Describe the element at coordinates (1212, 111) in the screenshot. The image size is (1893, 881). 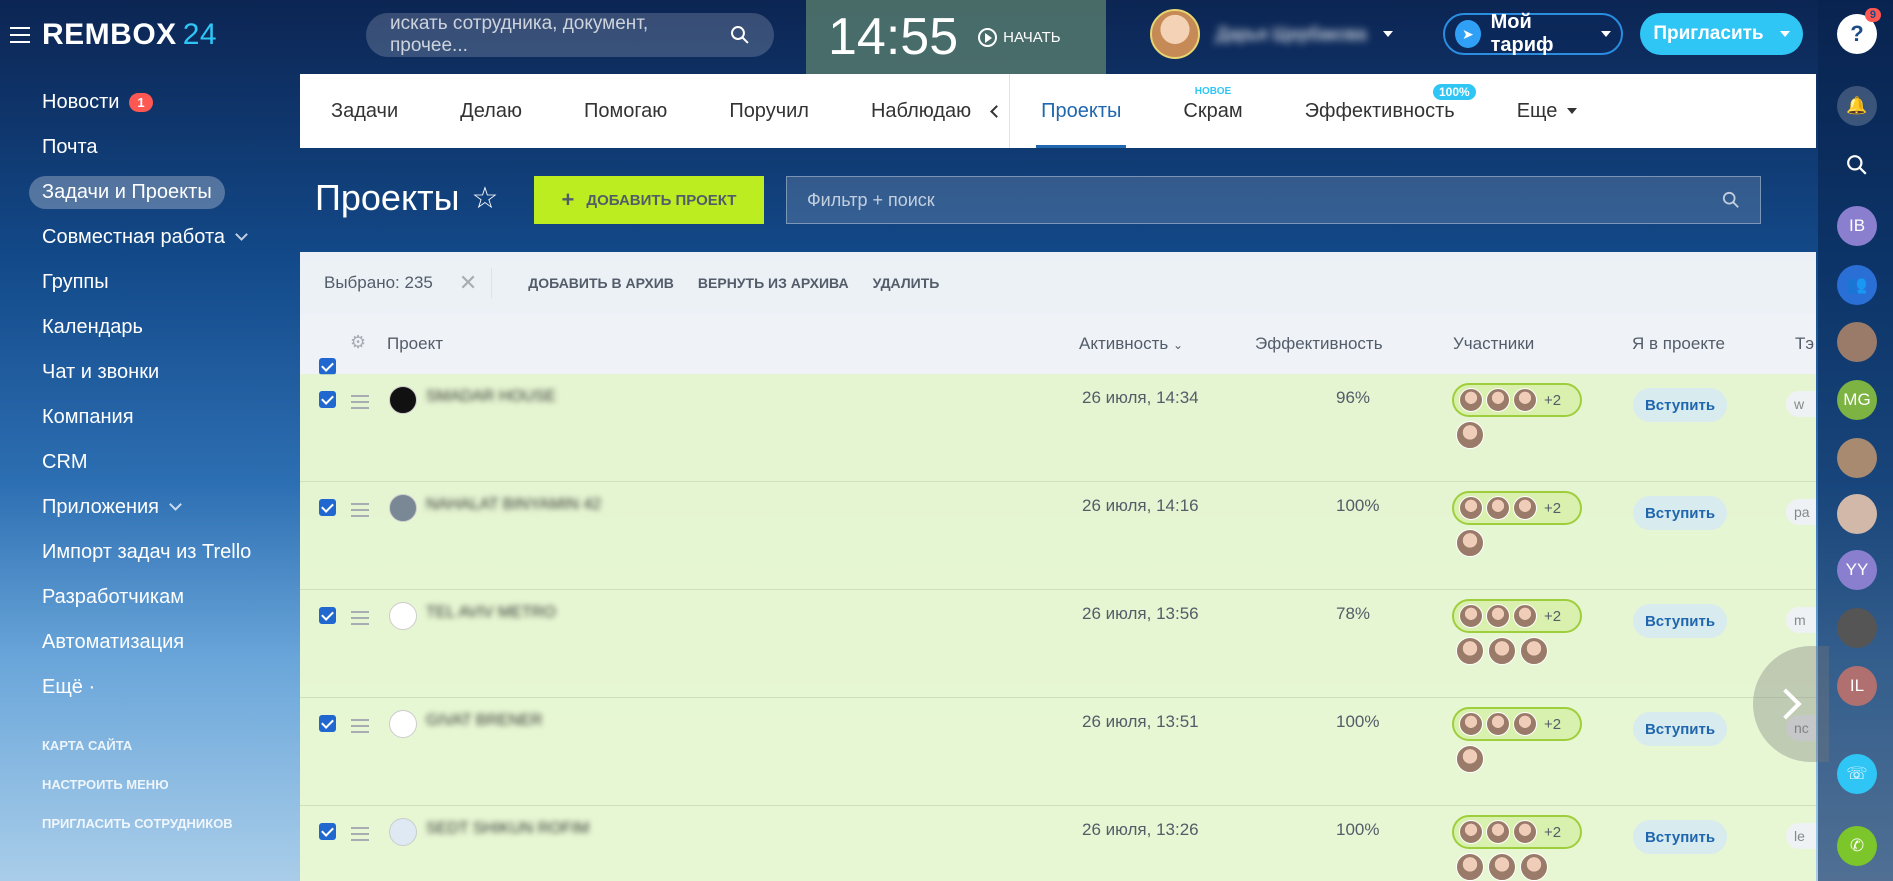
I see `tab-scrum: НОВОЕ Скрам` at that location.